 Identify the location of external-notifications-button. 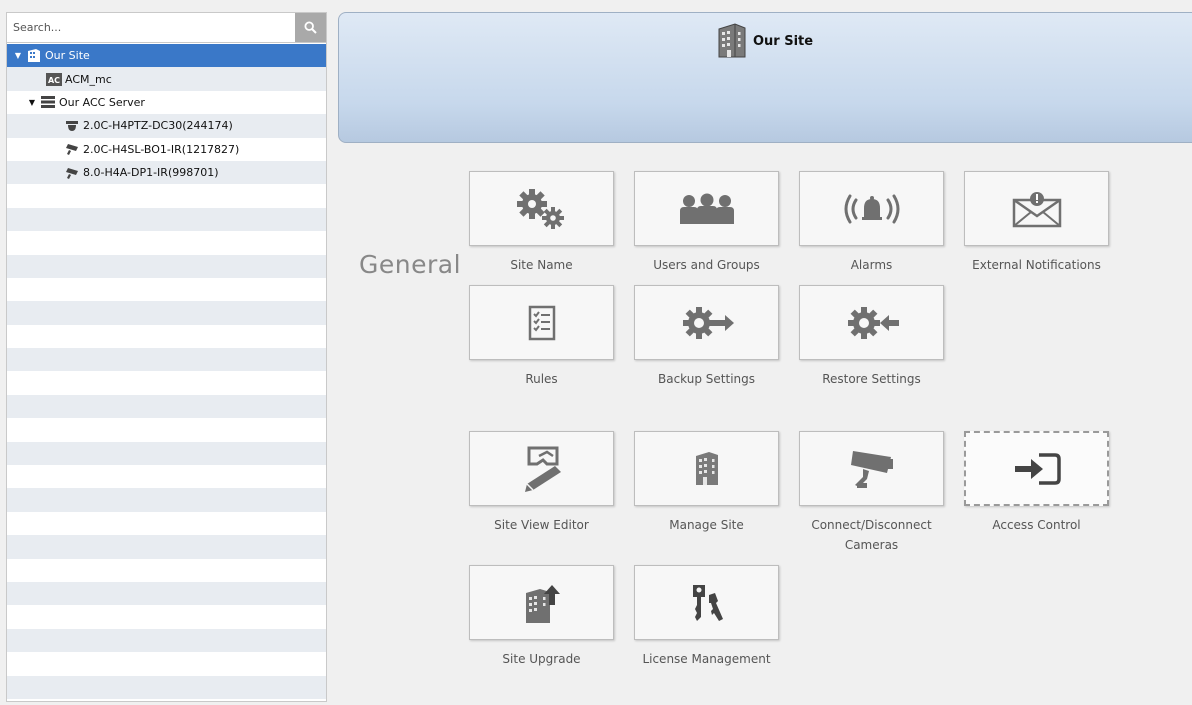
(1036, 208).